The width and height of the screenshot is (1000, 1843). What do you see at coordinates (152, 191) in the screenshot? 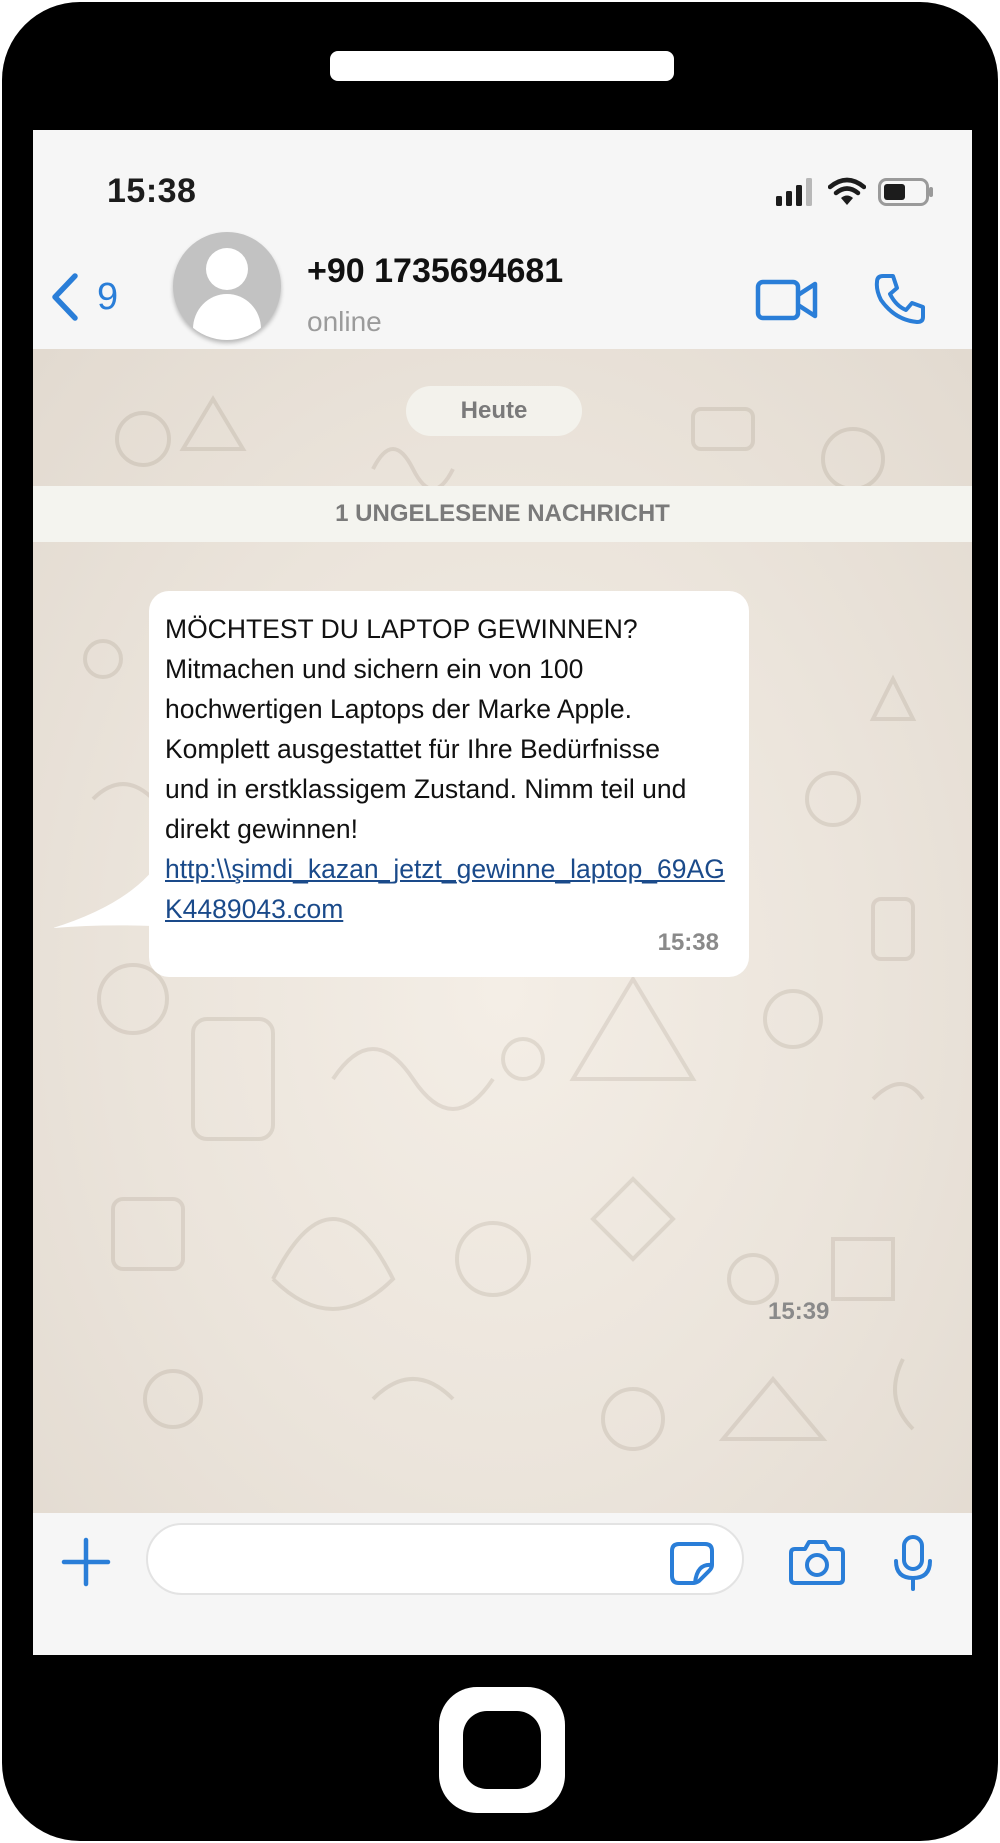
I see `status-time: 15:38` at bounding box center [152, 191].